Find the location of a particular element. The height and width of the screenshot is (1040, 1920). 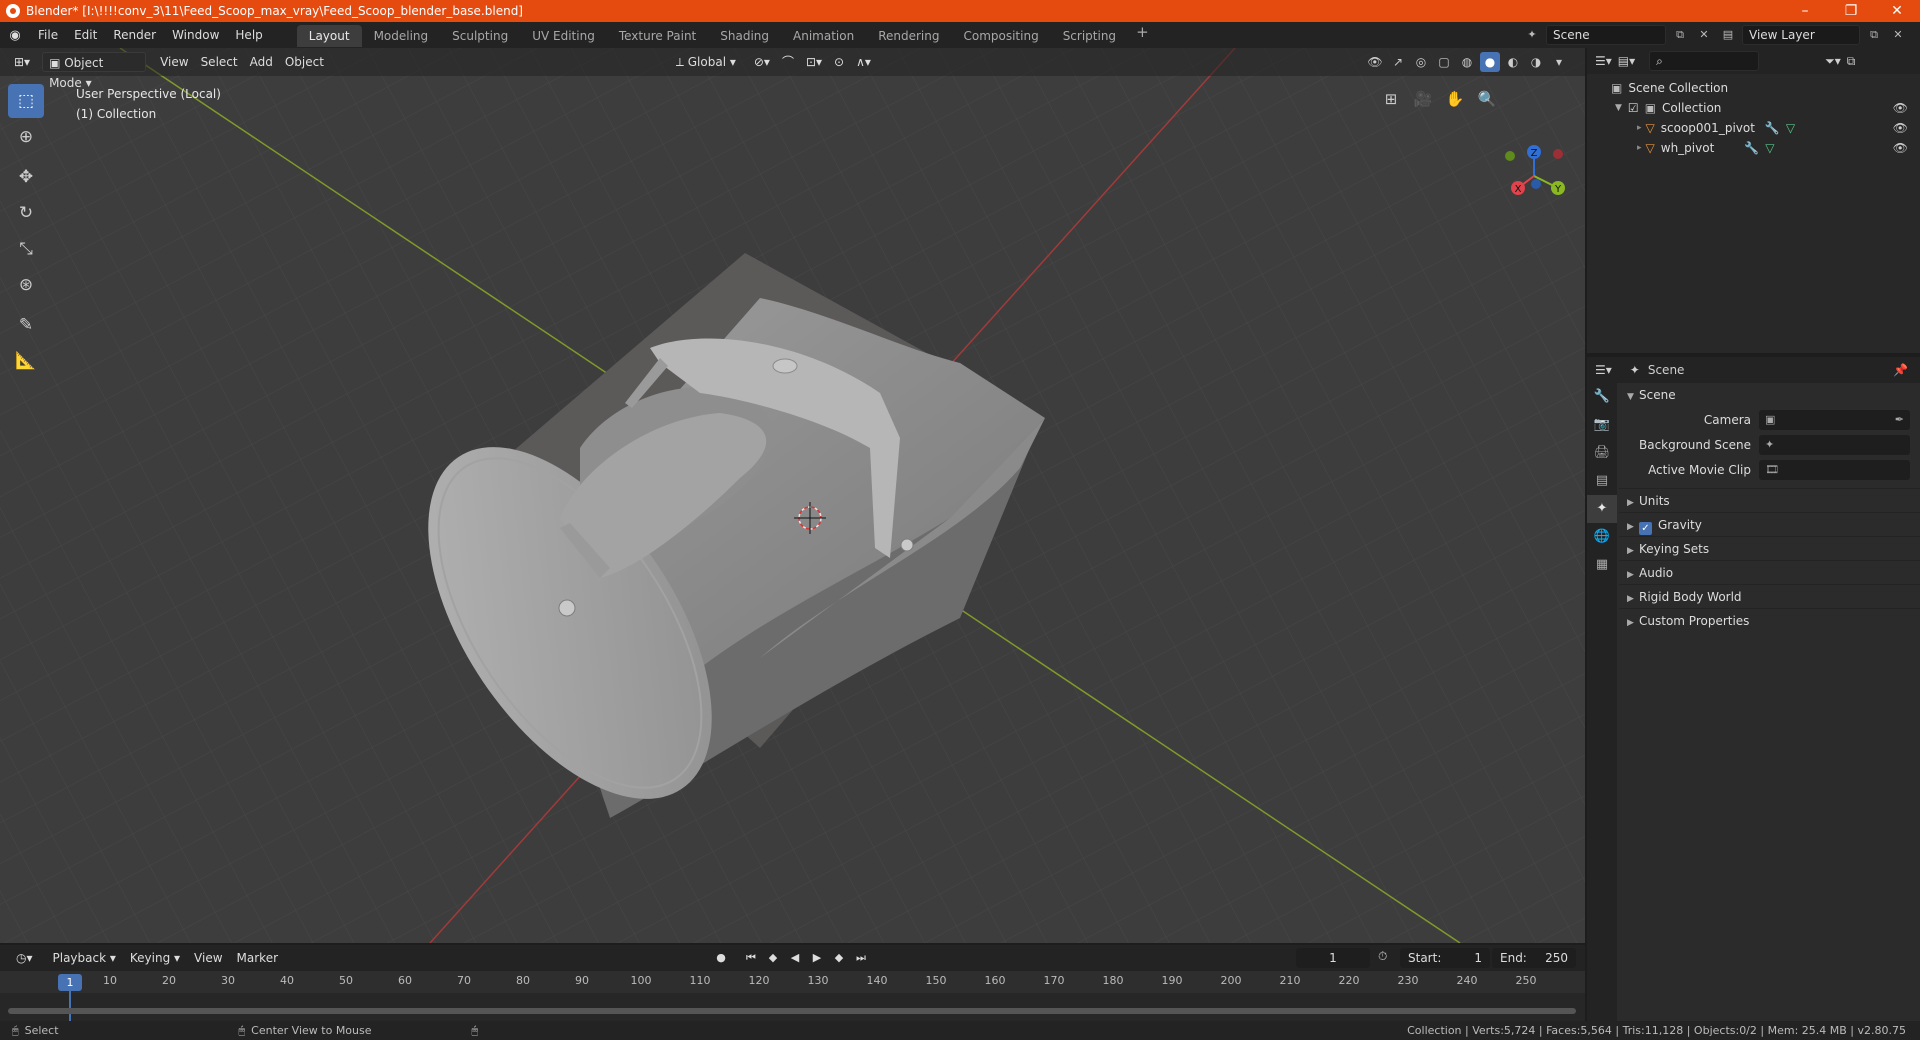

cursor-tool-icon: ⊕ is located at coordinates (26, 137).